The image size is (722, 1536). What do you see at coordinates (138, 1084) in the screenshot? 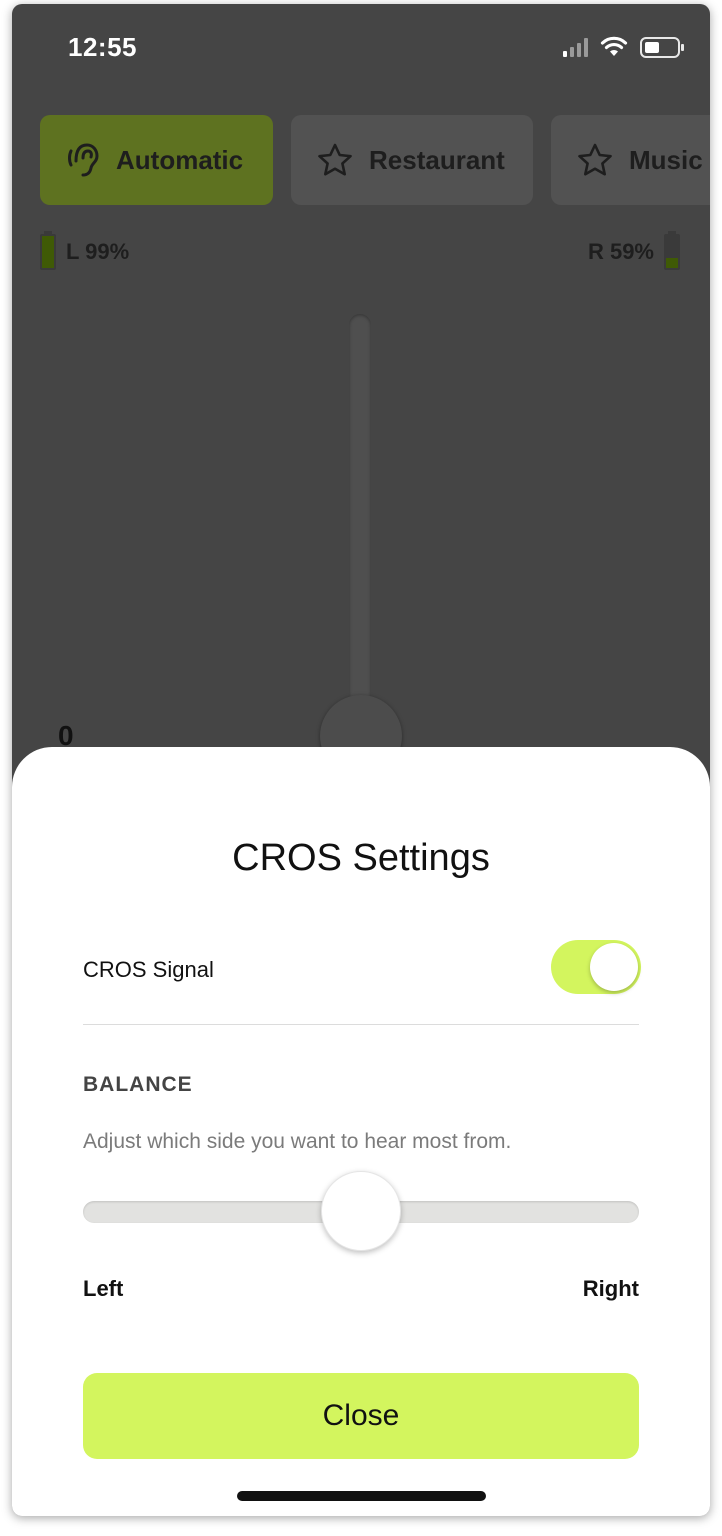
I see `balance-header: BALANCE` at bounding box center [138, 1084].